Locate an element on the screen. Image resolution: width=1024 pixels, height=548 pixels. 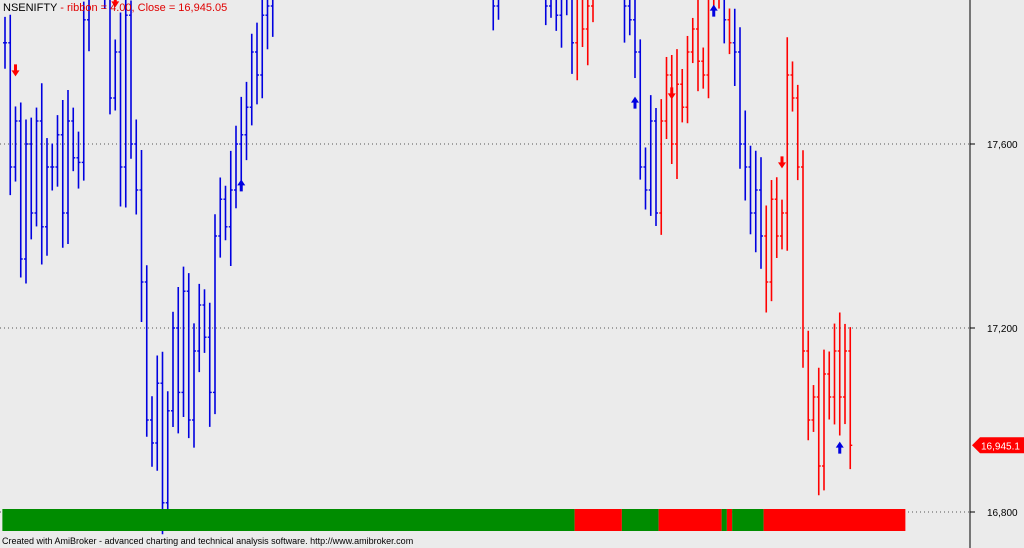
close-value: Close = 16,945.05 is located at coordinates (182, 8).